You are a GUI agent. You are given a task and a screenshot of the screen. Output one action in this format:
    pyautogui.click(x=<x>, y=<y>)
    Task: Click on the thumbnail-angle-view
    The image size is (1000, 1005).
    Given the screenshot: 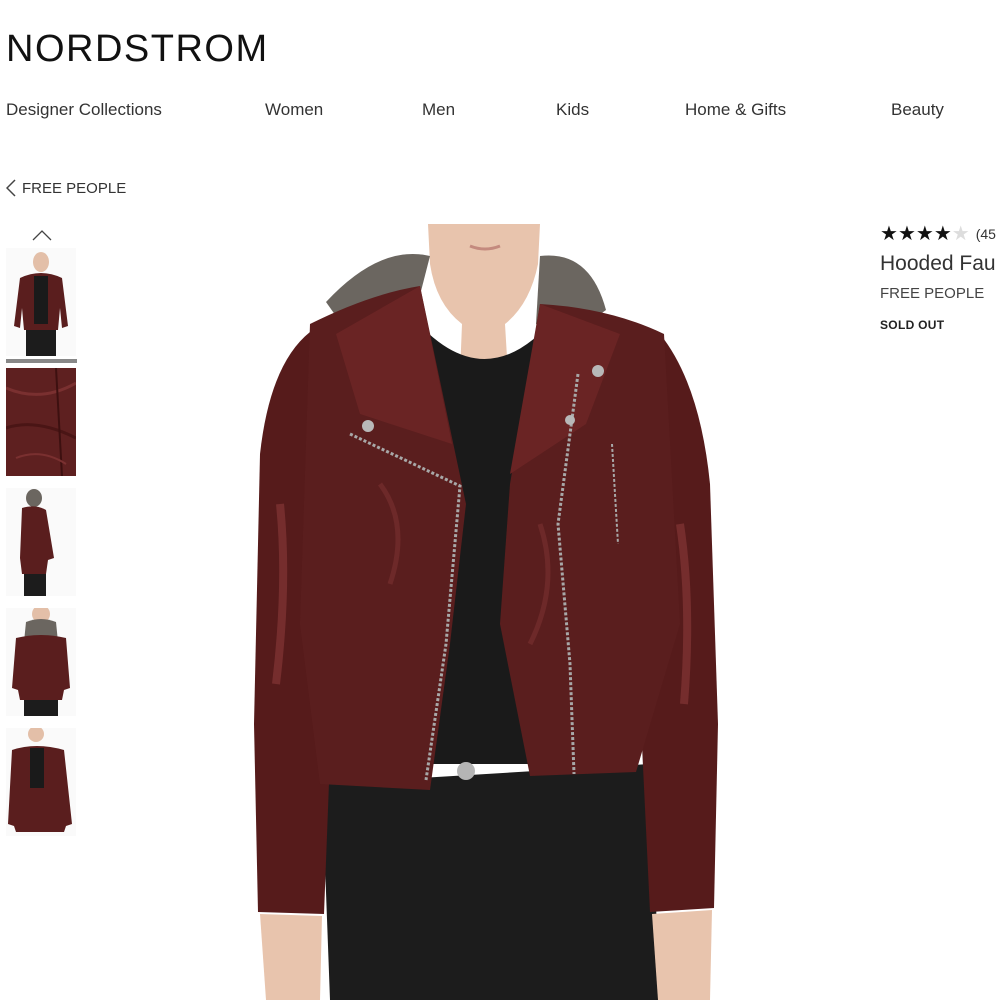 What is the action you would take?
    pyautogui.click(x=41, y=782)
    